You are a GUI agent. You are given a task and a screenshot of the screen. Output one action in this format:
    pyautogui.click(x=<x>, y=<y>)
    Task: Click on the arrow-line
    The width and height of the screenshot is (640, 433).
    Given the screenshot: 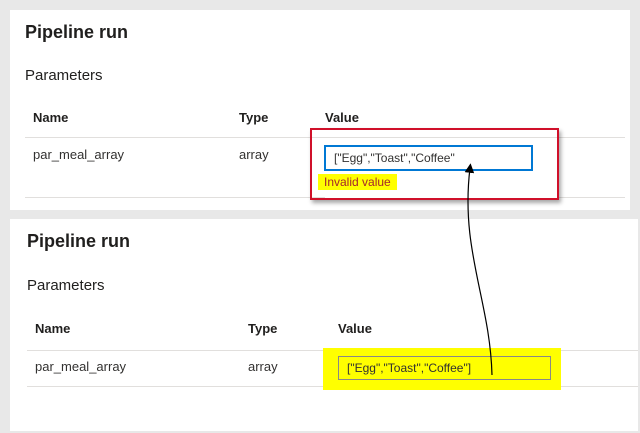 What is the action you would take?
    pyautogui.click(x=478, y=269)
    